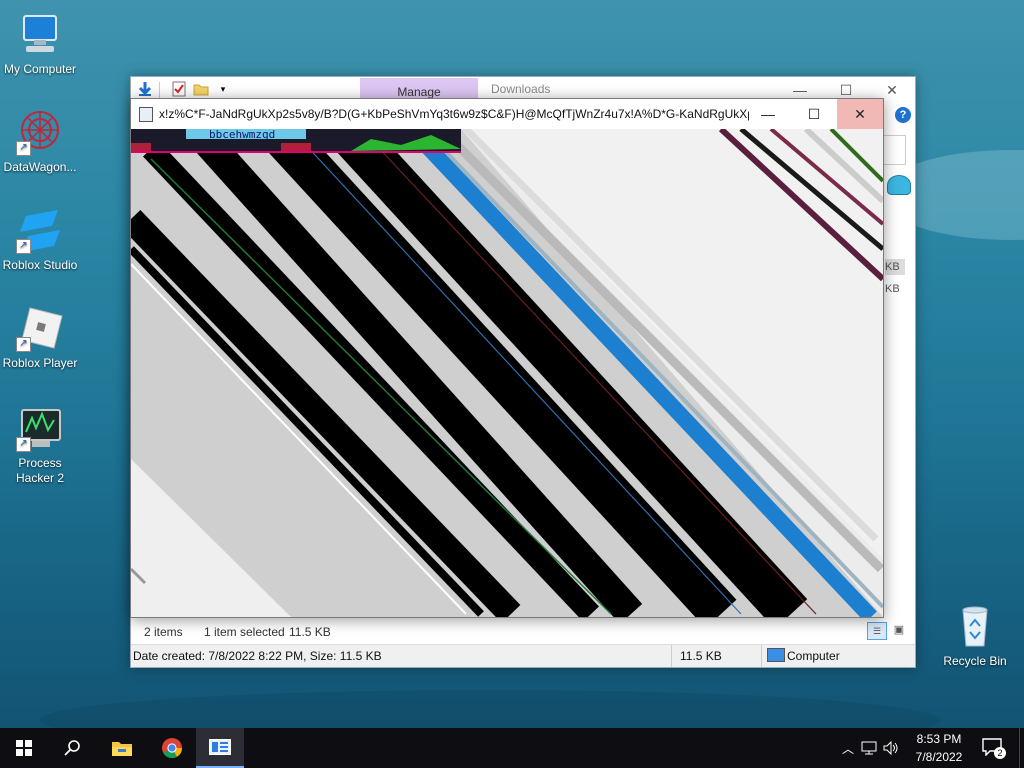 The height and width of the screenshot is (768, 1024). I want to click on selection-count: 1 item selected, so click(244, 632).